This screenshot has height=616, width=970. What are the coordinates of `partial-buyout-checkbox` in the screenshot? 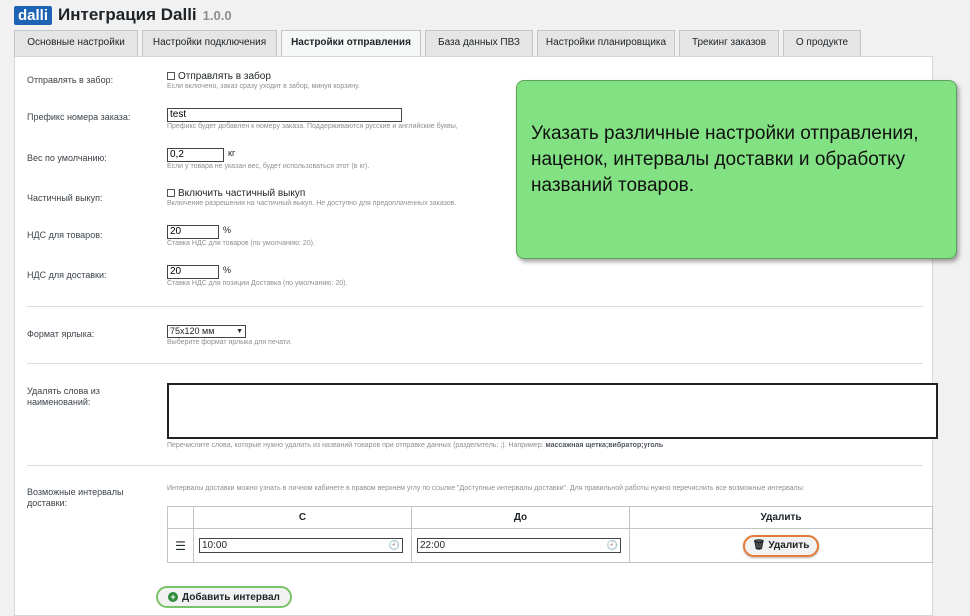 It's located at (171, 193).